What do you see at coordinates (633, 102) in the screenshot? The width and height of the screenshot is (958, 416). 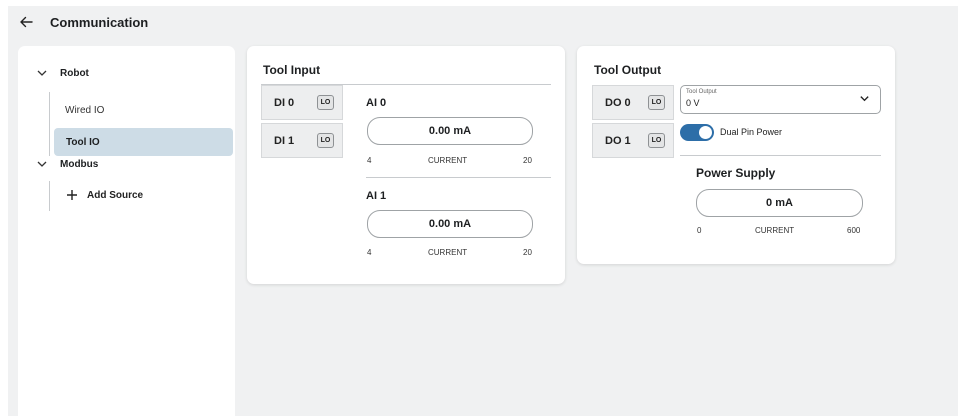 I see `do-0-button: DO 0 LO` at bounding box center [633, 102].